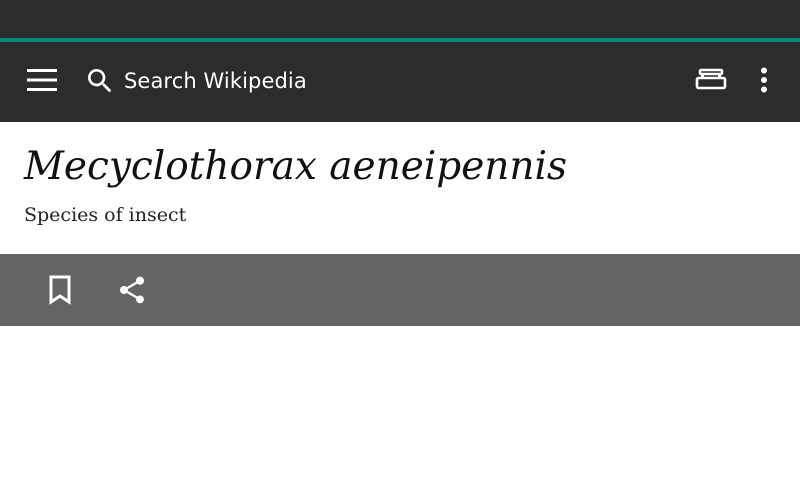  What do you see at coordinates (400, 19) in the screenshot?
I see `status-bar` at bounding box center [400, 19].